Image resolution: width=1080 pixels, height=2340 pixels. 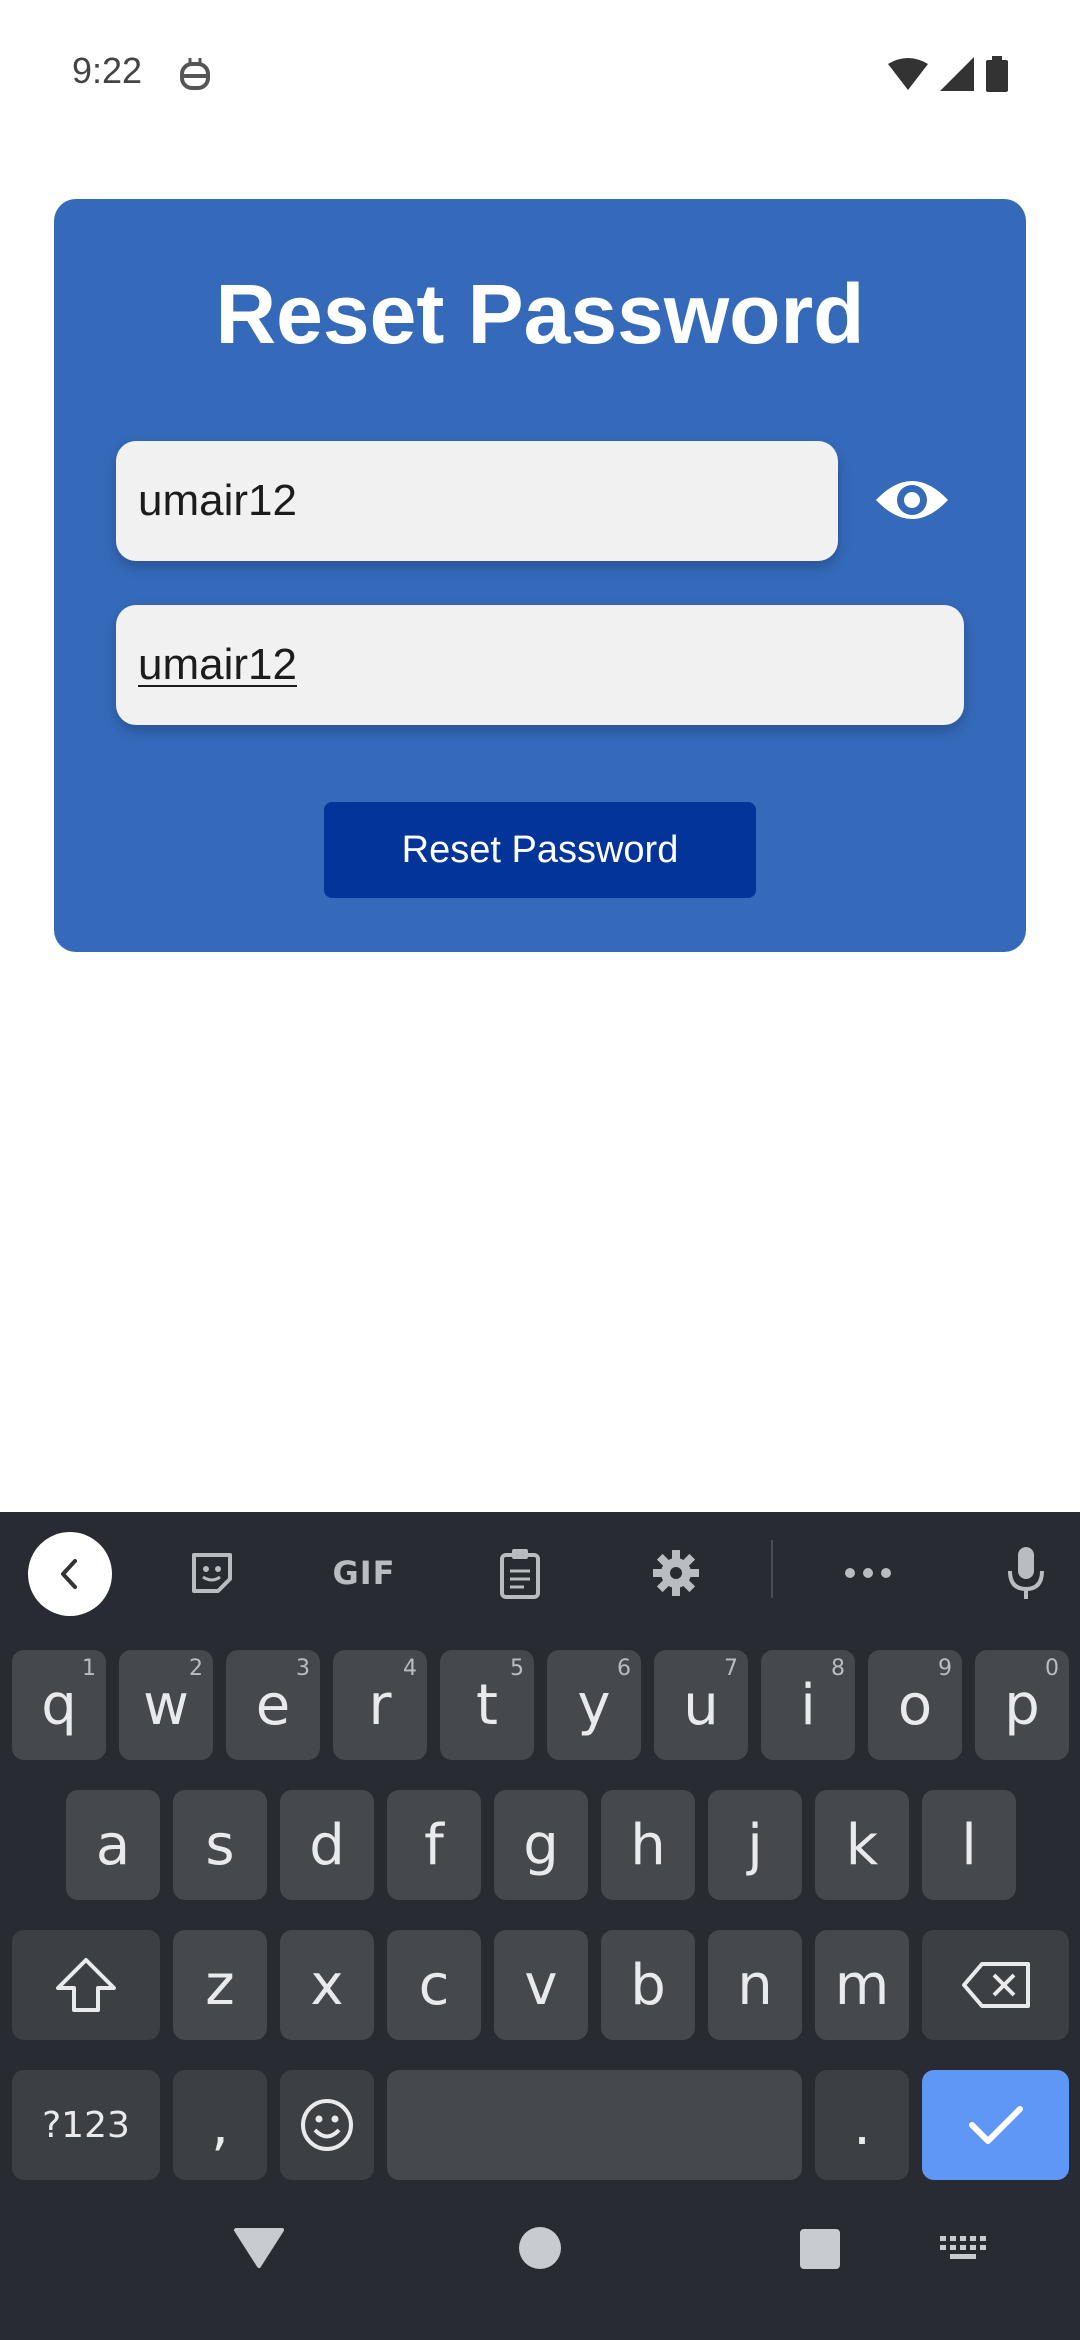 What do you see at coordinates (963, 2248) in the screenshot?
I see `keyboard-switch-icon` at bounding box center [963, 2248].